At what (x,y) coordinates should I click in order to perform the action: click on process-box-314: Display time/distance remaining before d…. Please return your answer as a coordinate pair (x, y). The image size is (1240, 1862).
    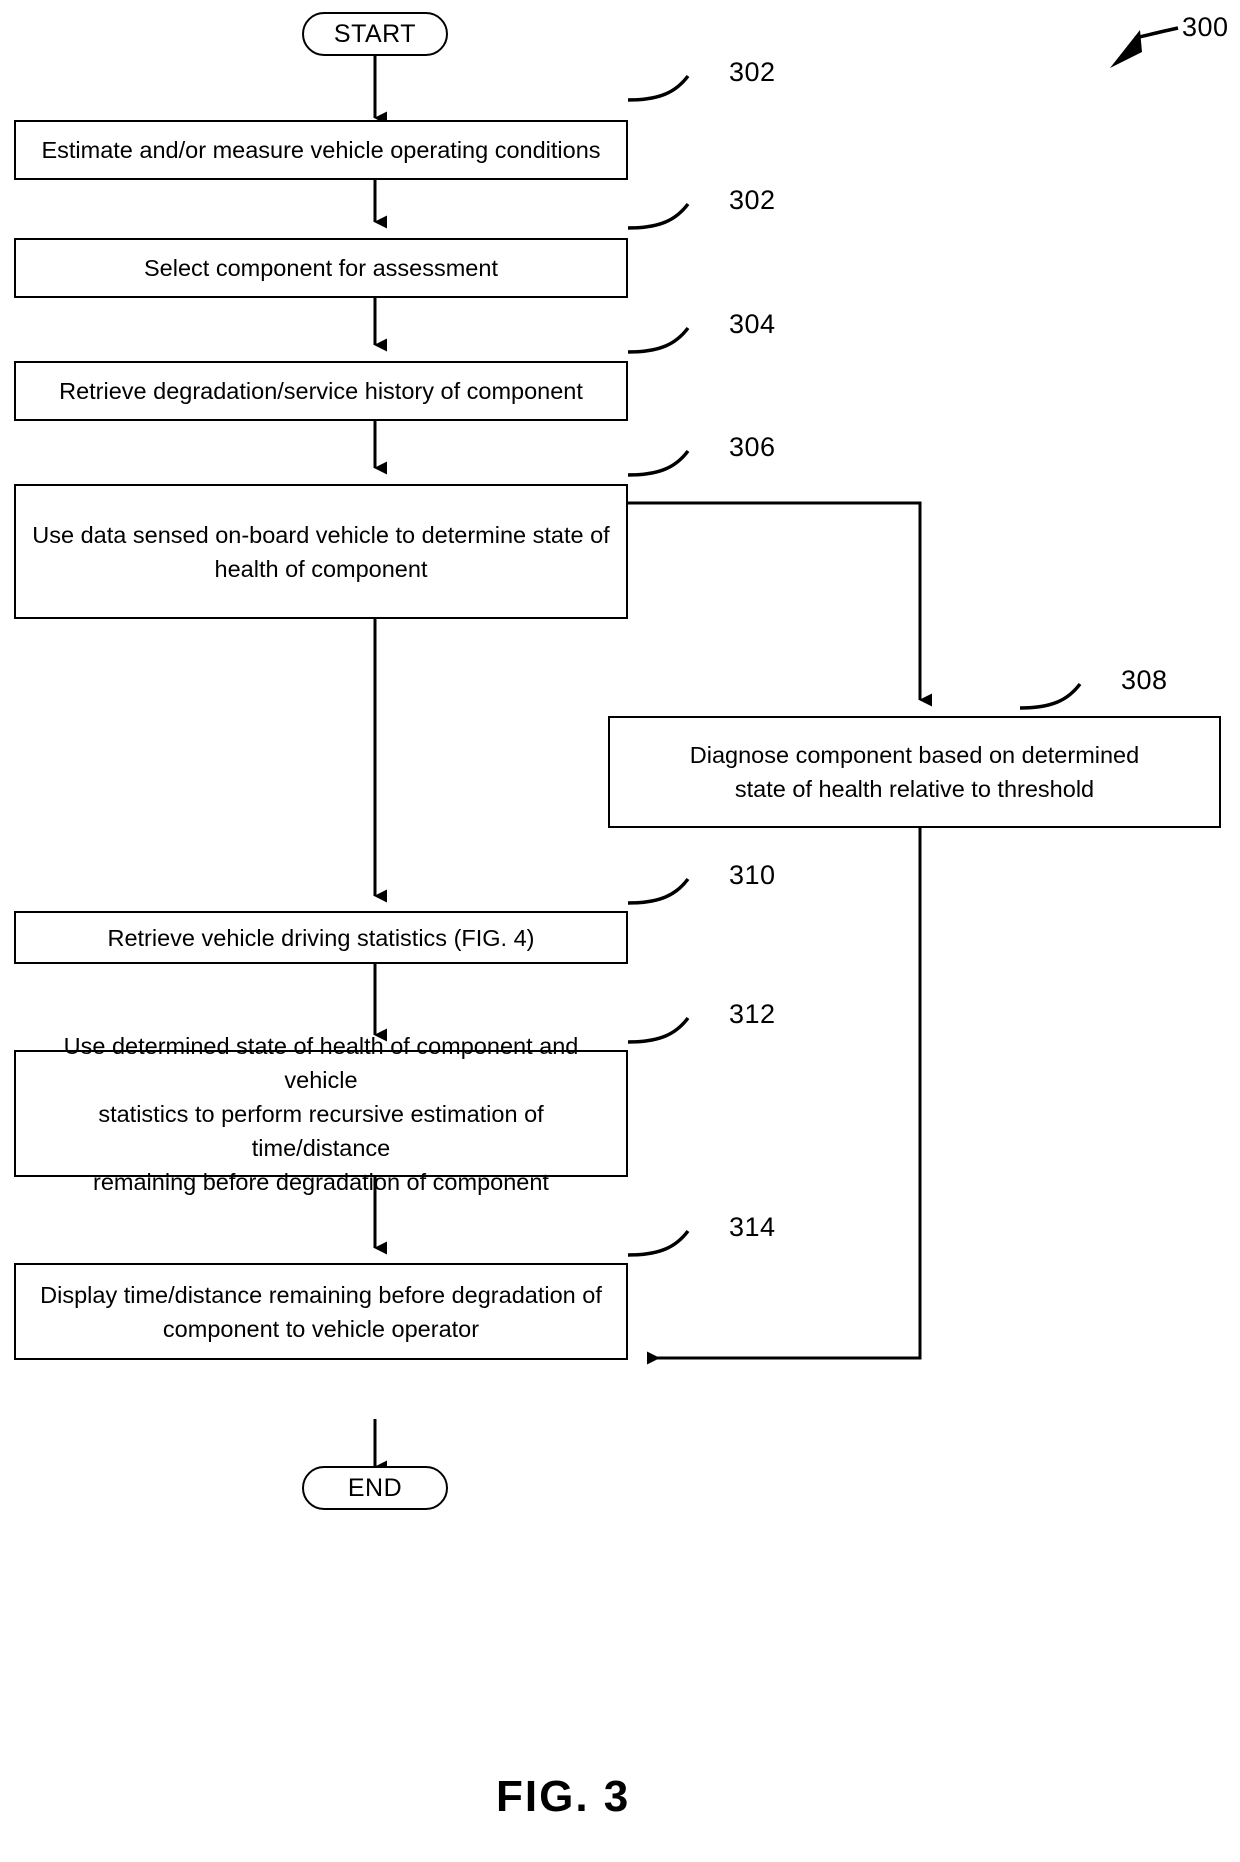
    Looking at the image, I should click on (321, 1311).